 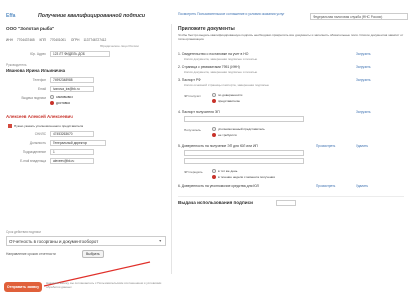 I want to click on checkbox-checked-icon, so click(x=10, y=126).